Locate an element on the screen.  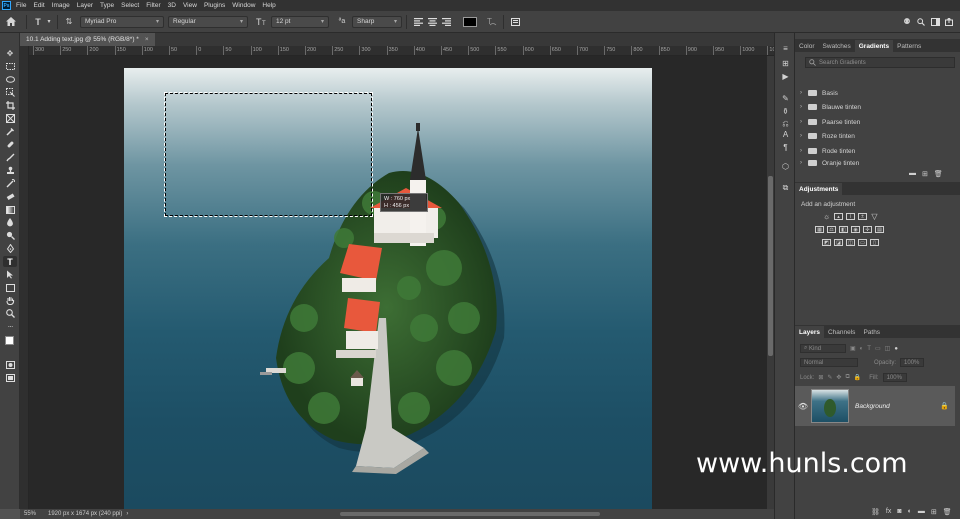
tab-gradients: Gradients is located at coordinates (874, 46).